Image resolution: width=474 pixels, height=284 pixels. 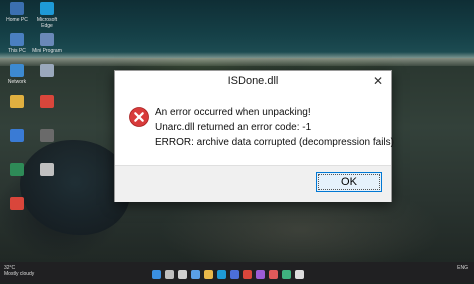 I want to click on dialog-footer: OK, so click(x=253, y=183).